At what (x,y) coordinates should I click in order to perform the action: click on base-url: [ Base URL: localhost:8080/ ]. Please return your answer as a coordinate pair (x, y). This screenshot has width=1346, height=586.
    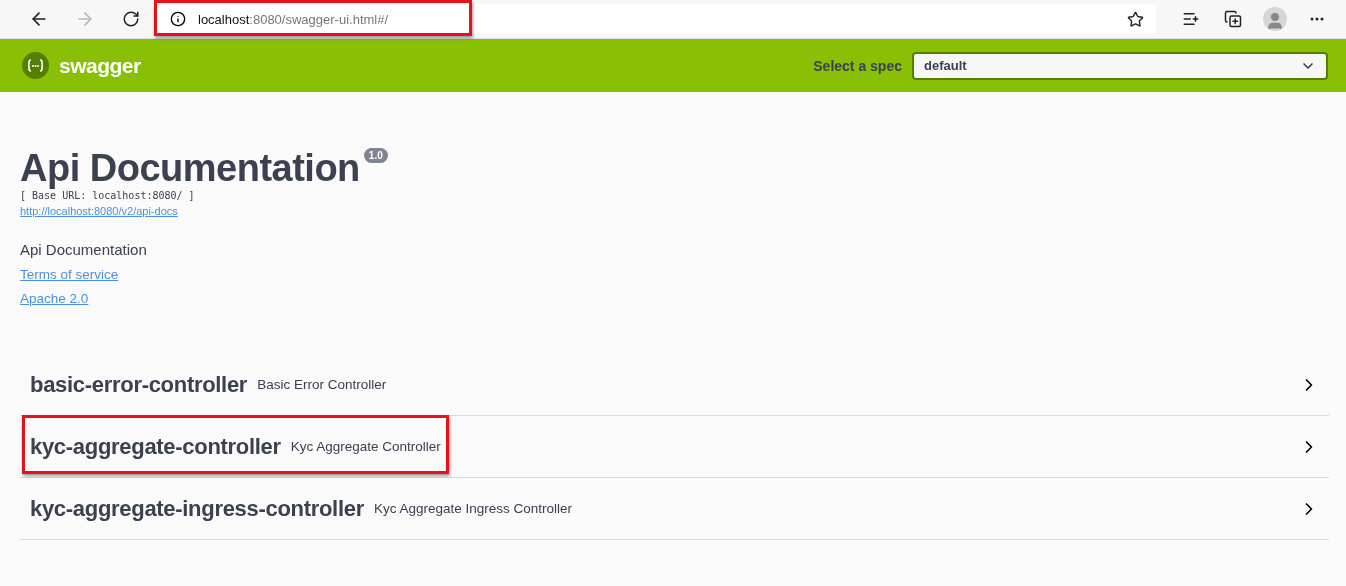
    Looking at the image, I should click on (108, 195).